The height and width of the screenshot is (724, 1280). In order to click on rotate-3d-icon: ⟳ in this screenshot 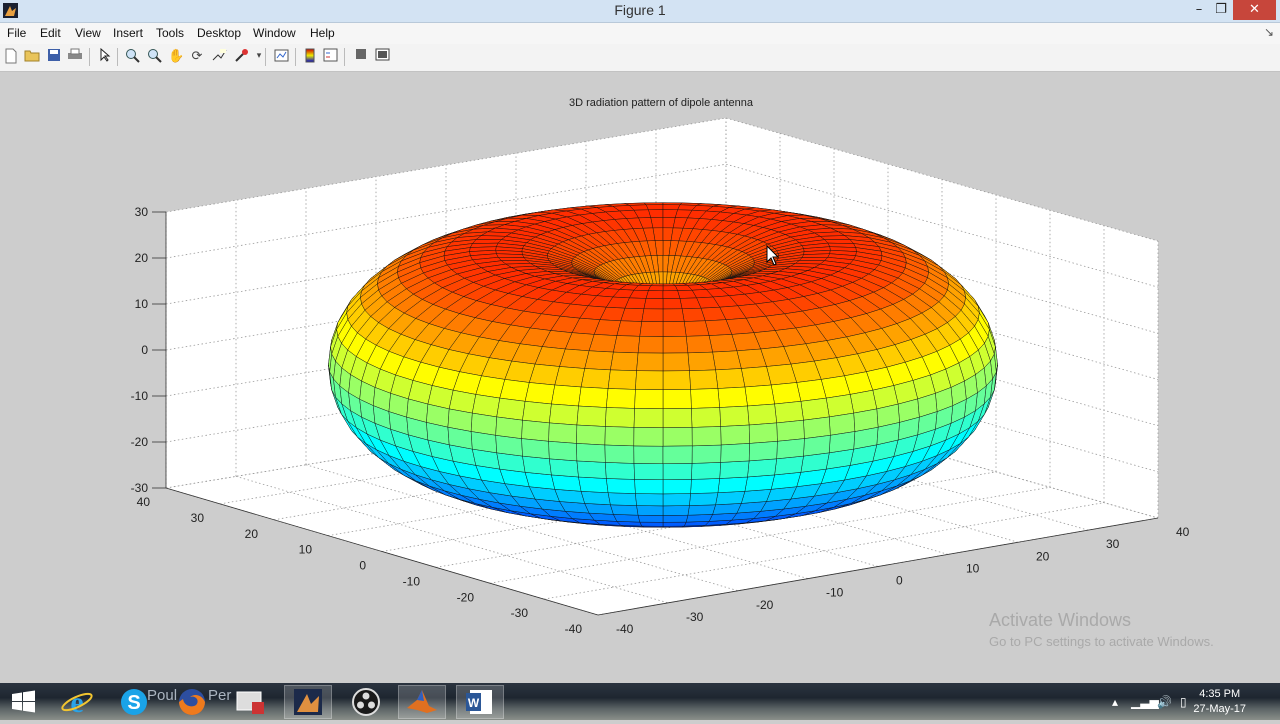, I will do `click(197, 56)`.